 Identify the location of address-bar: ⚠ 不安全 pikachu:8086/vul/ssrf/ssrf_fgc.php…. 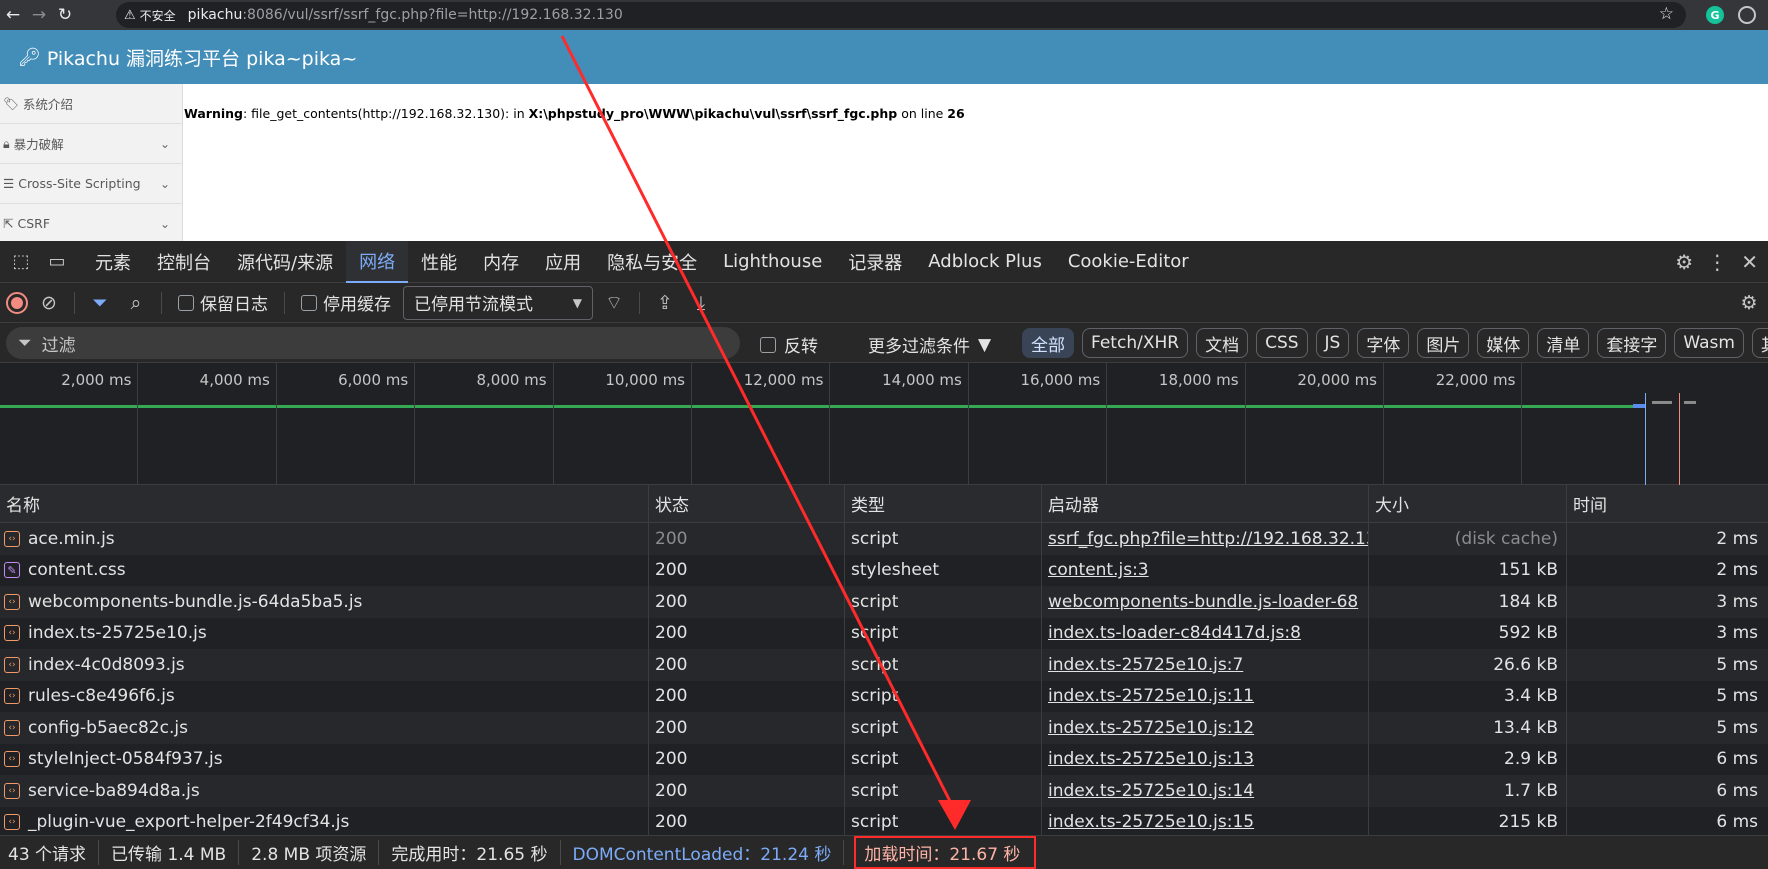
(901, 15).